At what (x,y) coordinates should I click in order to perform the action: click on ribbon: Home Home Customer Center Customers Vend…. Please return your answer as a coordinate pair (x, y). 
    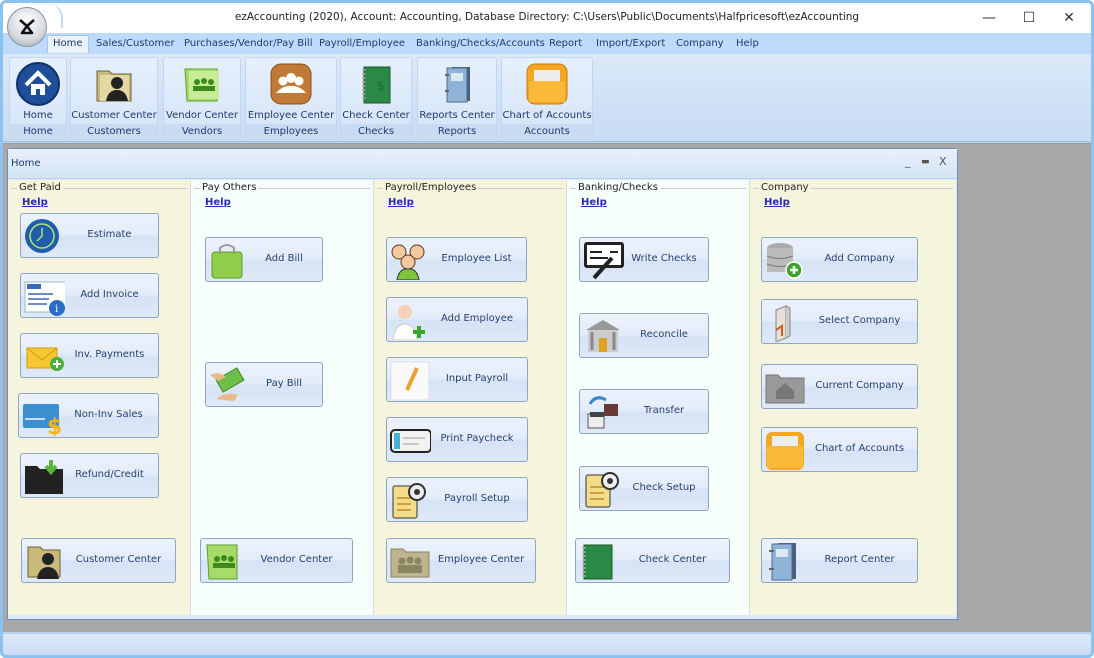
    Looking at the image, I should click on (547, 98).